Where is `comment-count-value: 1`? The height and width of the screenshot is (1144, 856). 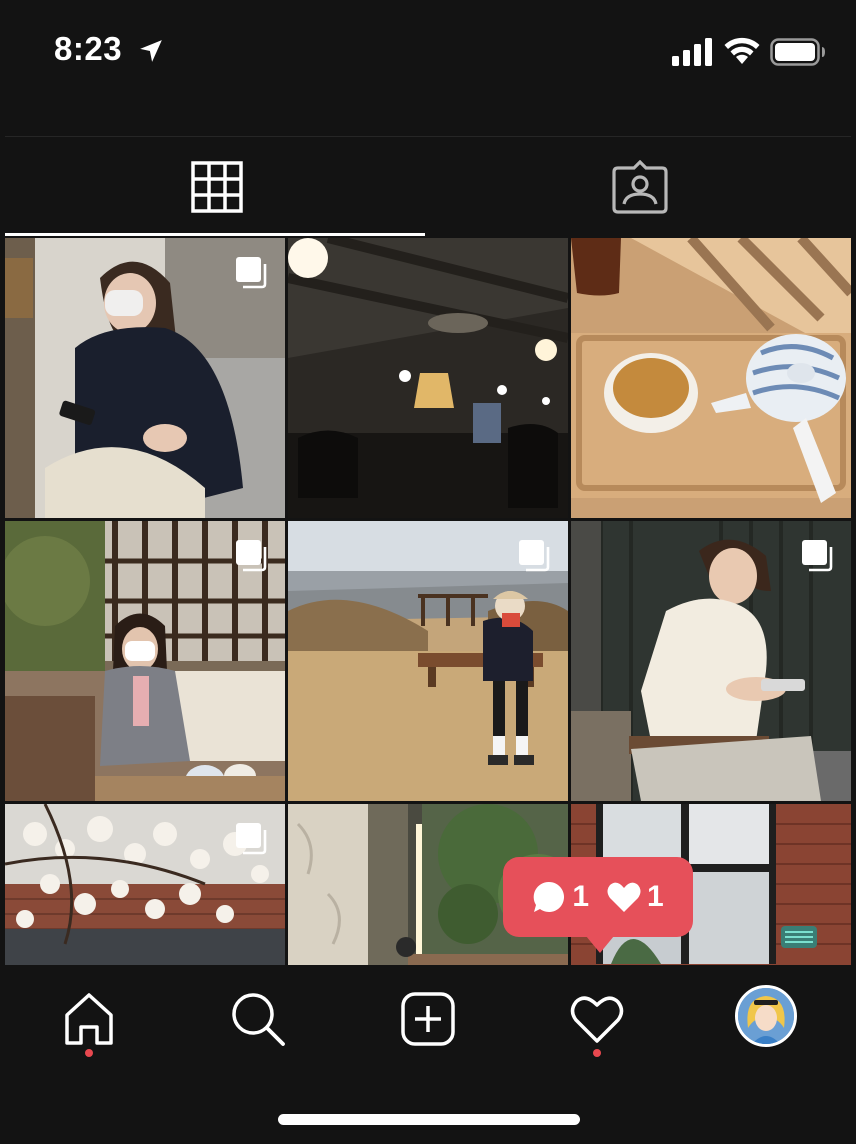
comment-count-value: 1 is located at coordinates (580, 896).